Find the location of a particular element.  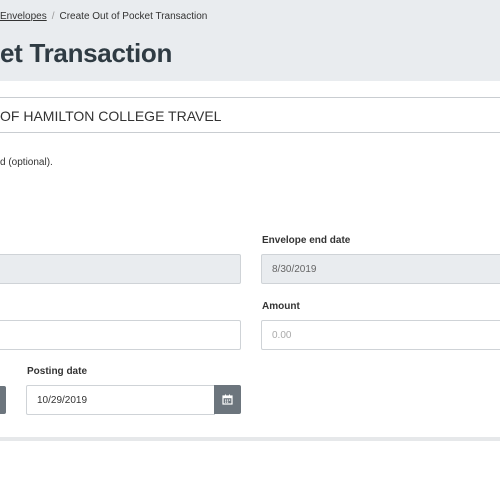

amount-label: Amount is located at coordinates (281, 306).